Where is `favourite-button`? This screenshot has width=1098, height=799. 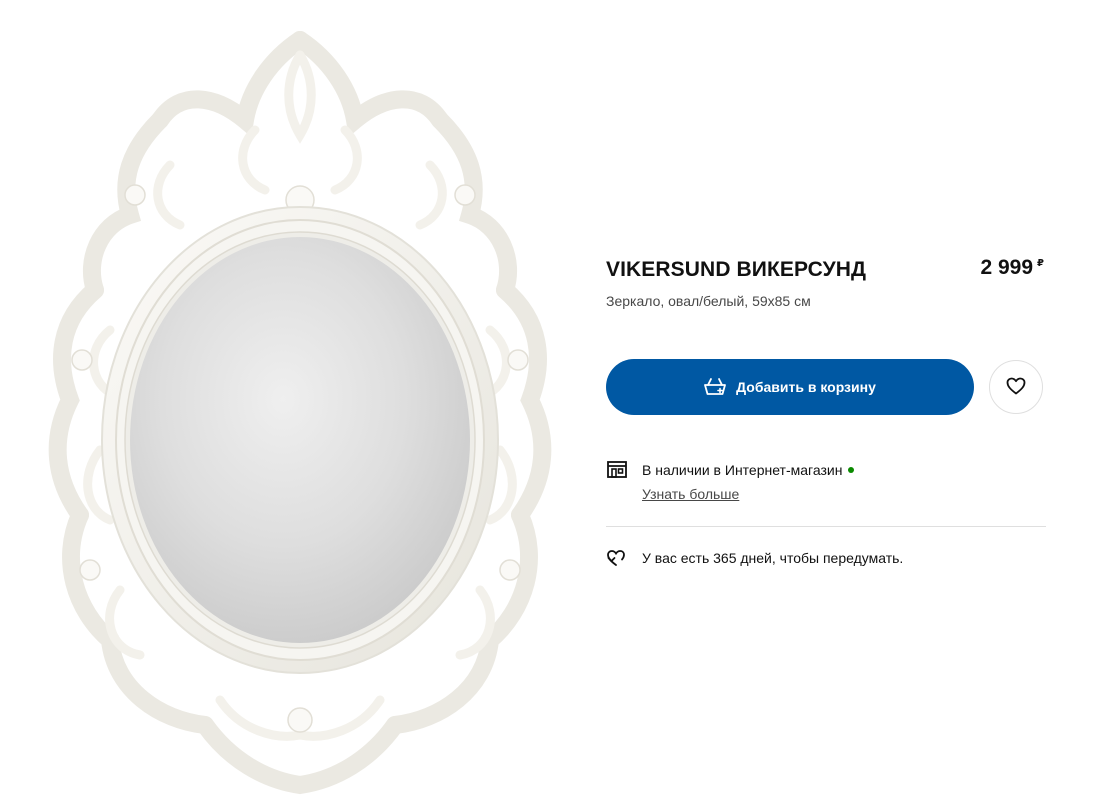
favourite-button is located at coordinates (1016, 387).